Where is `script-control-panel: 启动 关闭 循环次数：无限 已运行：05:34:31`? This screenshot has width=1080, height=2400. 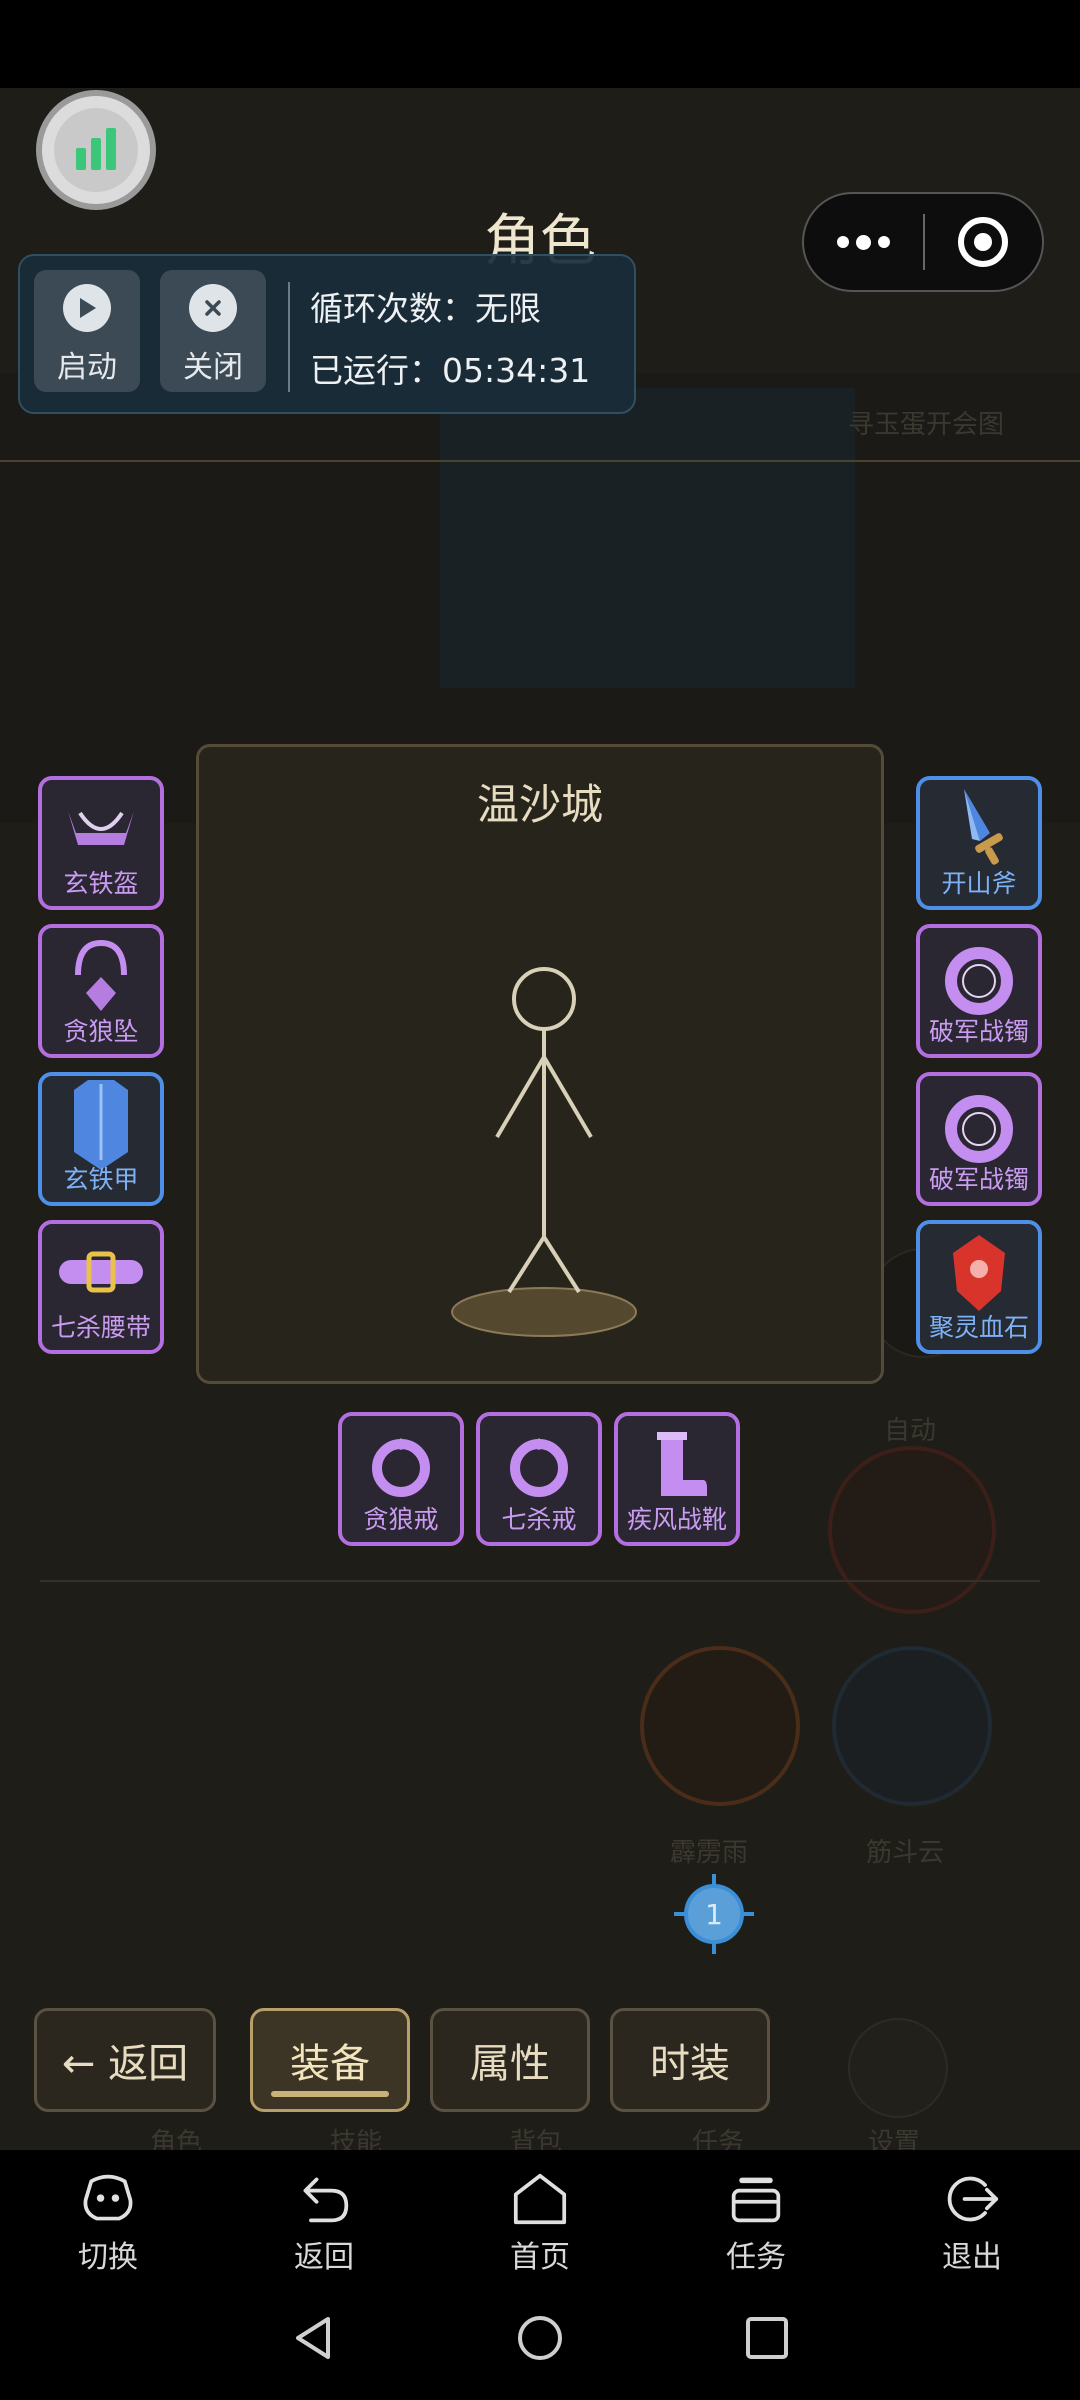 script-control-panel: 启动 关闭 循环次数：无限 已运行：05:34:31 is located at coordinates (327, 334).